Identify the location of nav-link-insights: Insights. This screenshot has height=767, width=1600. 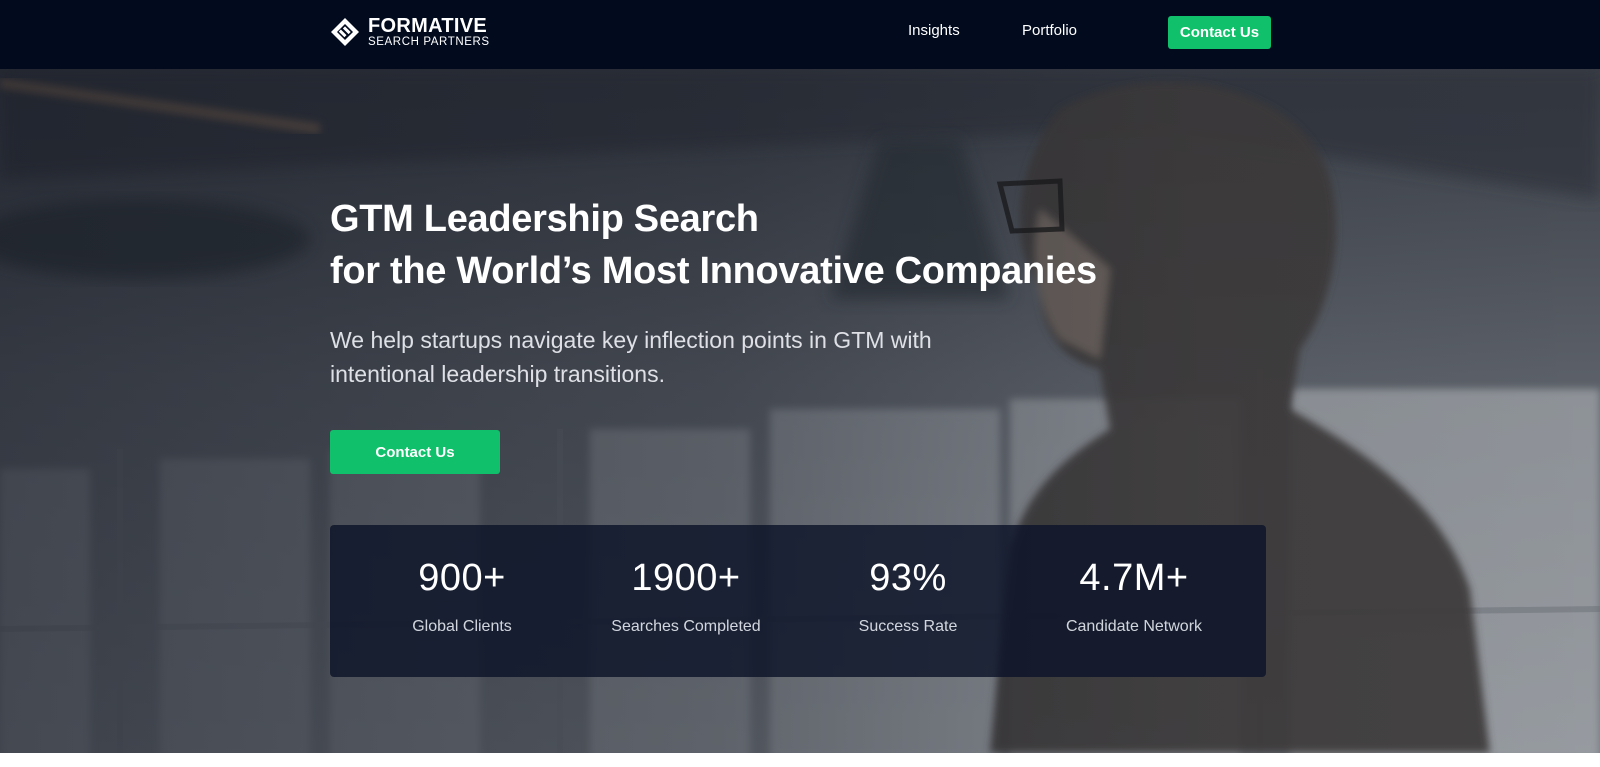
(934, 30).